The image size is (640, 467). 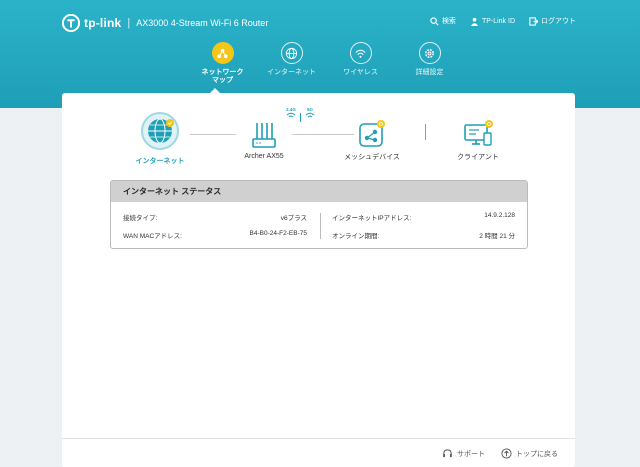 What do you see at coordinates (506, 453) in the screenshot?
I see `arrow-up-circle-icon` at bounding box center [506, 453].